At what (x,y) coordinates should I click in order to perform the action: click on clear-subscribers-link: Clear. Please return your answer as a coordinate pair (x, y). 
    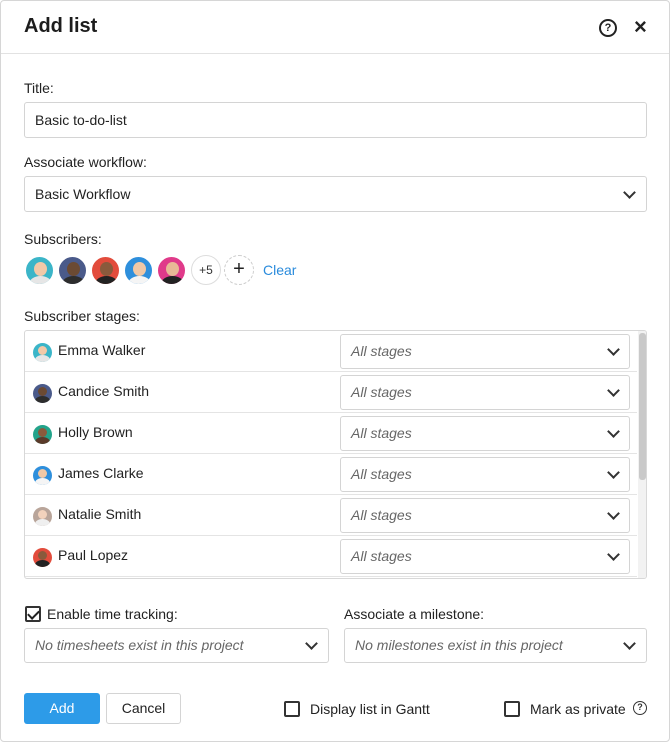
    Looking at the image, I should click on (279, 270).